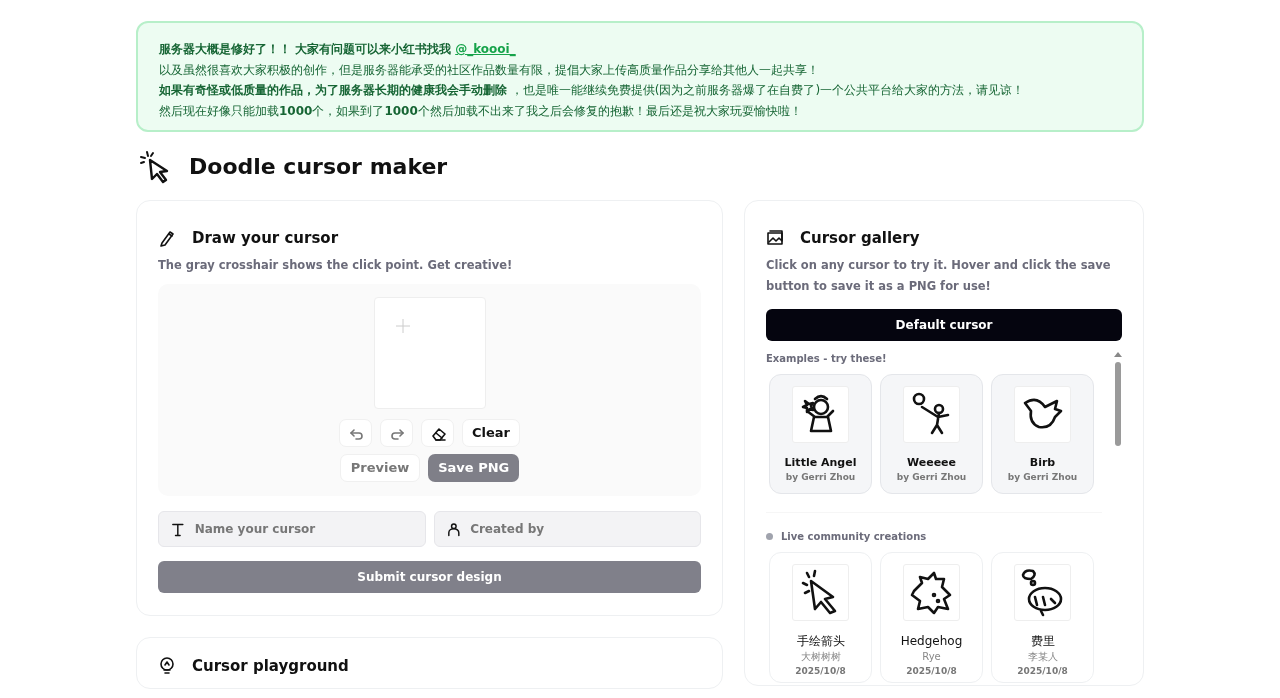  I want to click on picture-icon, so click(775, 238).